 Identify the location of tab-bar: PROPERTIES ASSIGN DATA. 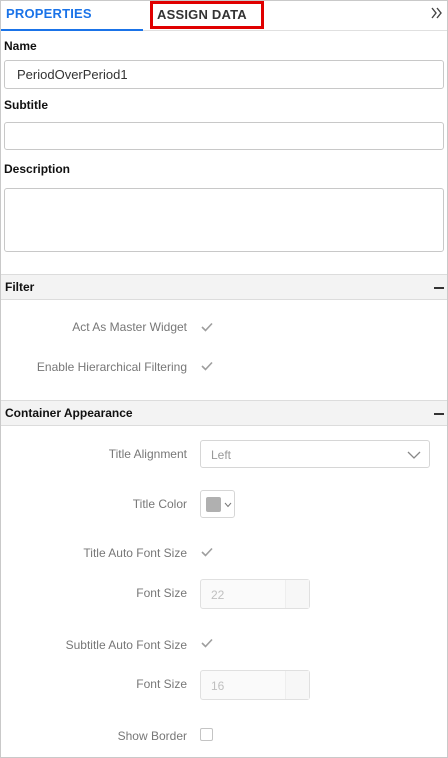
(224, 16).